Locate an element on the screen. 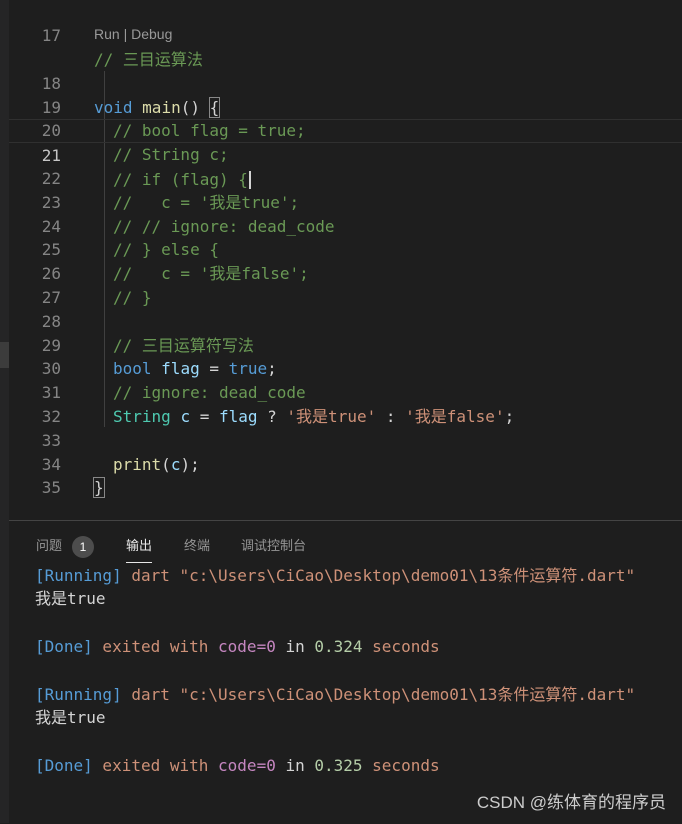  panel-tabs: 问题 1 输出 终端 调试控制台 is located at coordinates (345, 543).